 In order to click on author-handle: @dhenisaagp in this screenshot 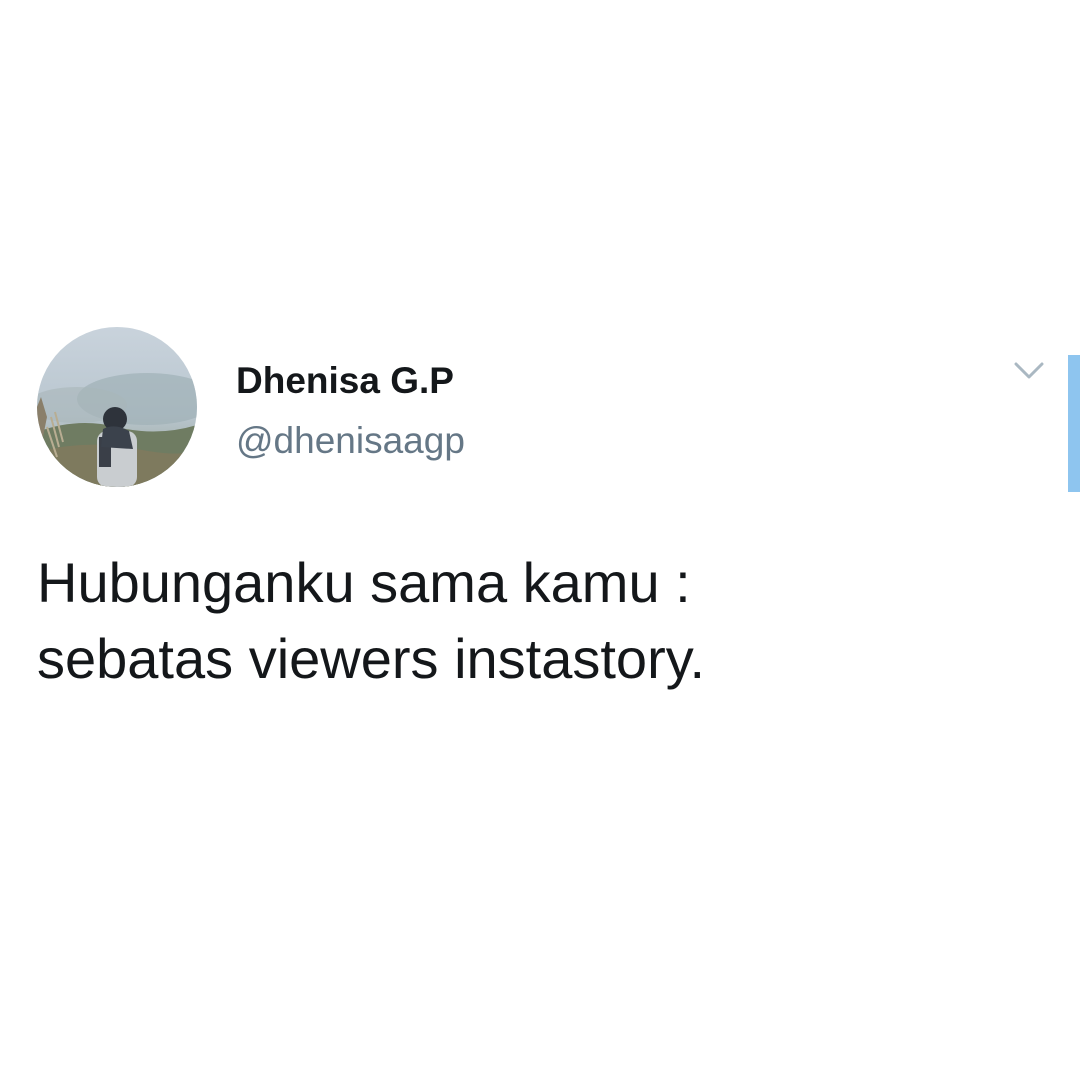, I will do `click(350, 441)`.